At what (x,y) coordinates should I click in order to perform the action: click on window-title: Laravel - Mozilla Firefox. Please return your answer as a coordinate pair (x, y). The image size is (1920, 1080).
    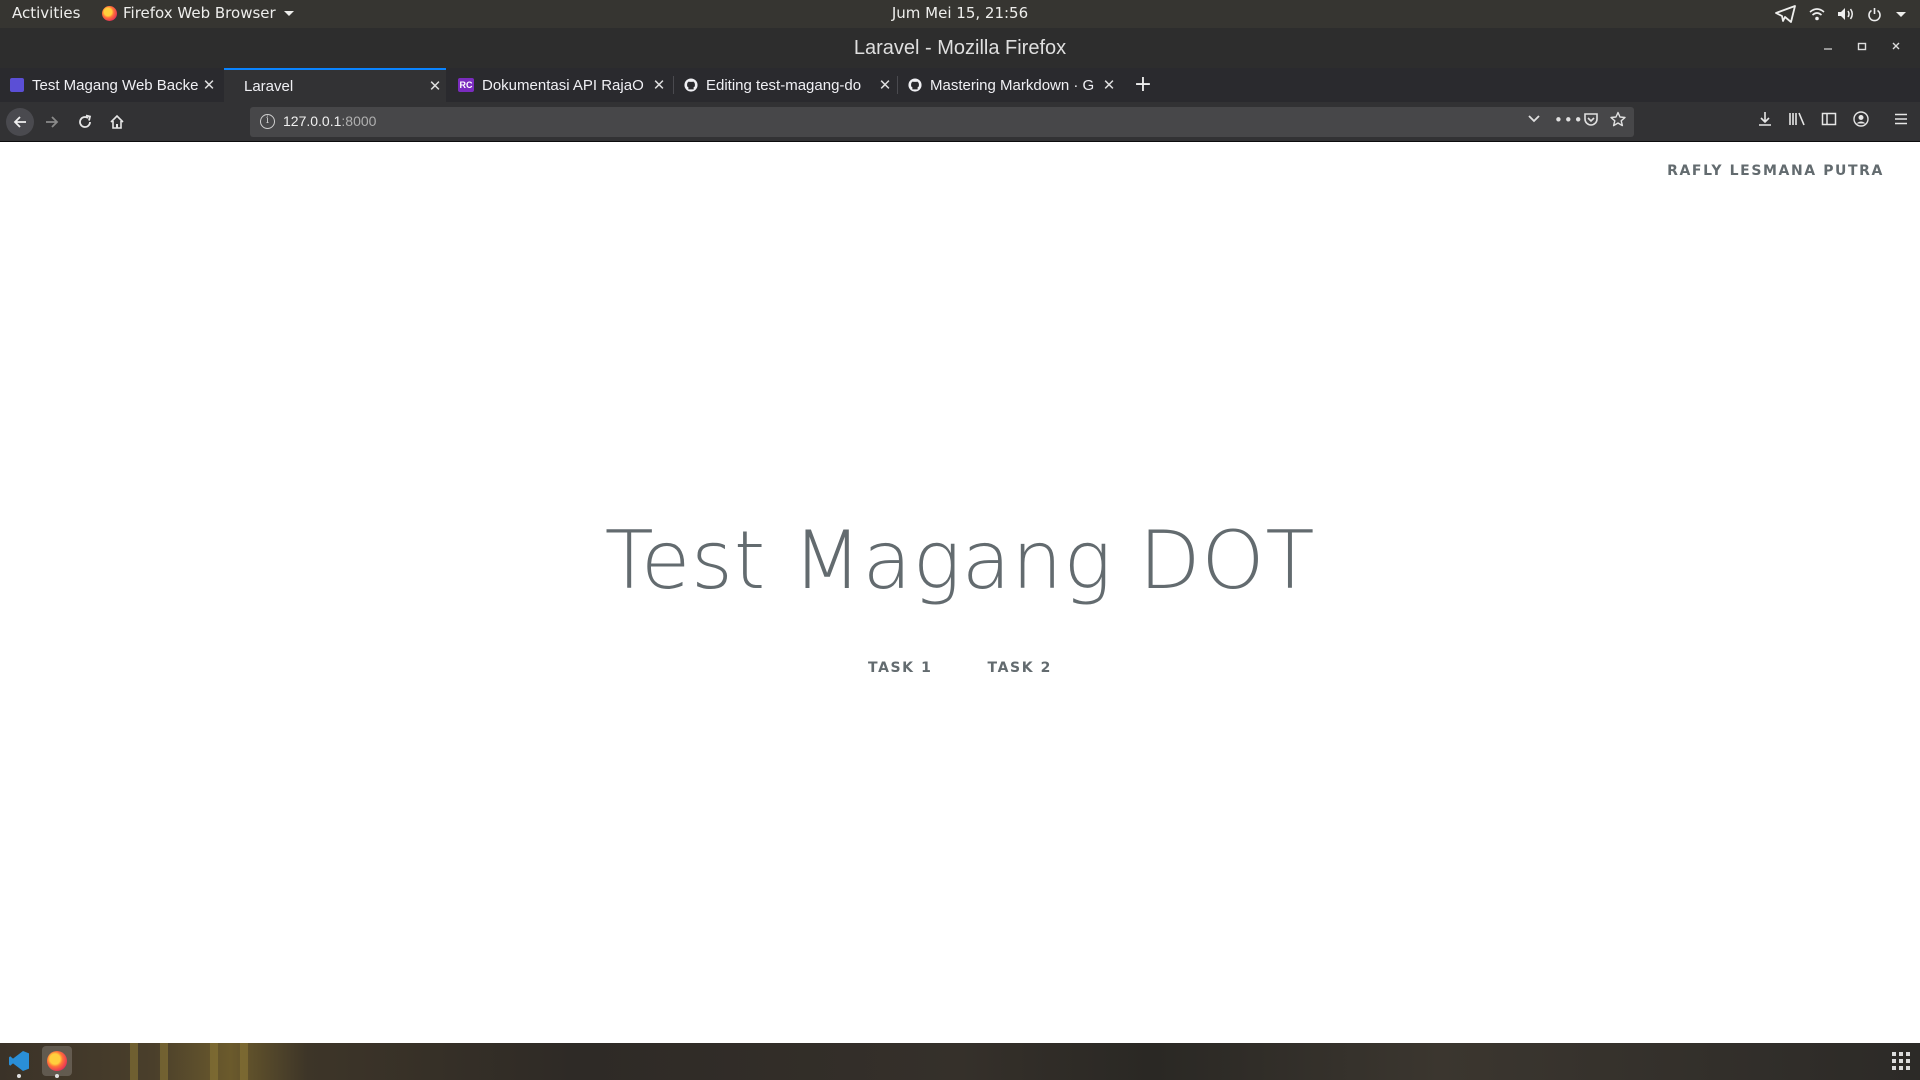
    Looking at the image, I should click on (960, 48).